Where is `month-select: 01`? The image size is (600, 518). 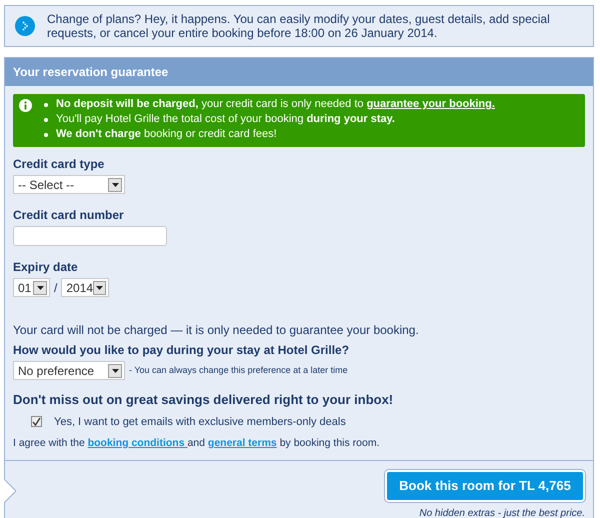 month-select: 01 is located at coordinates (31, 287).